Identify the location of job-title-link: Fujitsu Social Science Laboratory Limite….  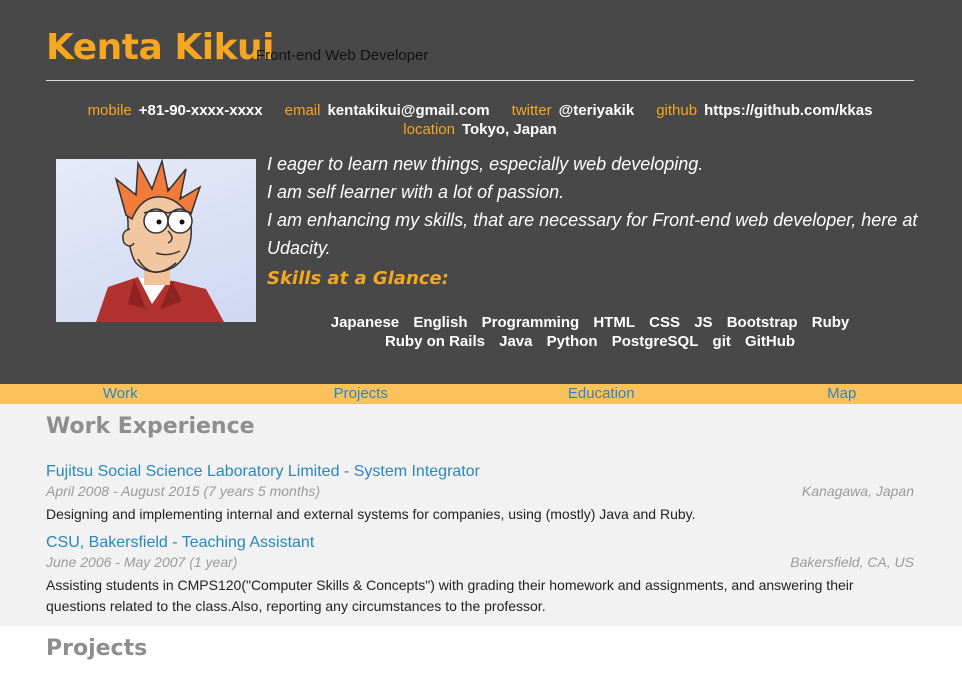
(480, 472).